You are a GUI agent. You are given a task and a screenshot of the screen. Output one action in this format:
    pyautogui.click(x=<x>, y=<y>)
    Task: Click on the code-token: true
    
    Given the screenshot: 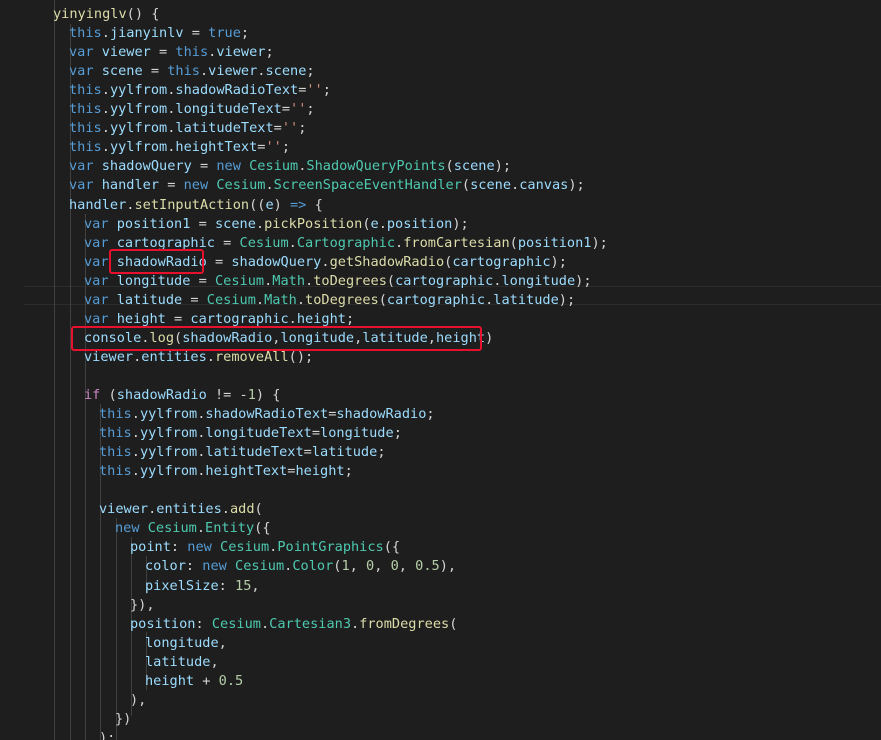 What is the action you would take?
    pyautogui.click(x=224, y=33)
    